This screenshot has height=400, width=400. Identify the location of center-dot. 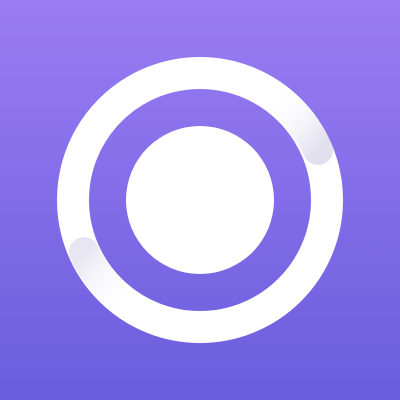
(200, 200).